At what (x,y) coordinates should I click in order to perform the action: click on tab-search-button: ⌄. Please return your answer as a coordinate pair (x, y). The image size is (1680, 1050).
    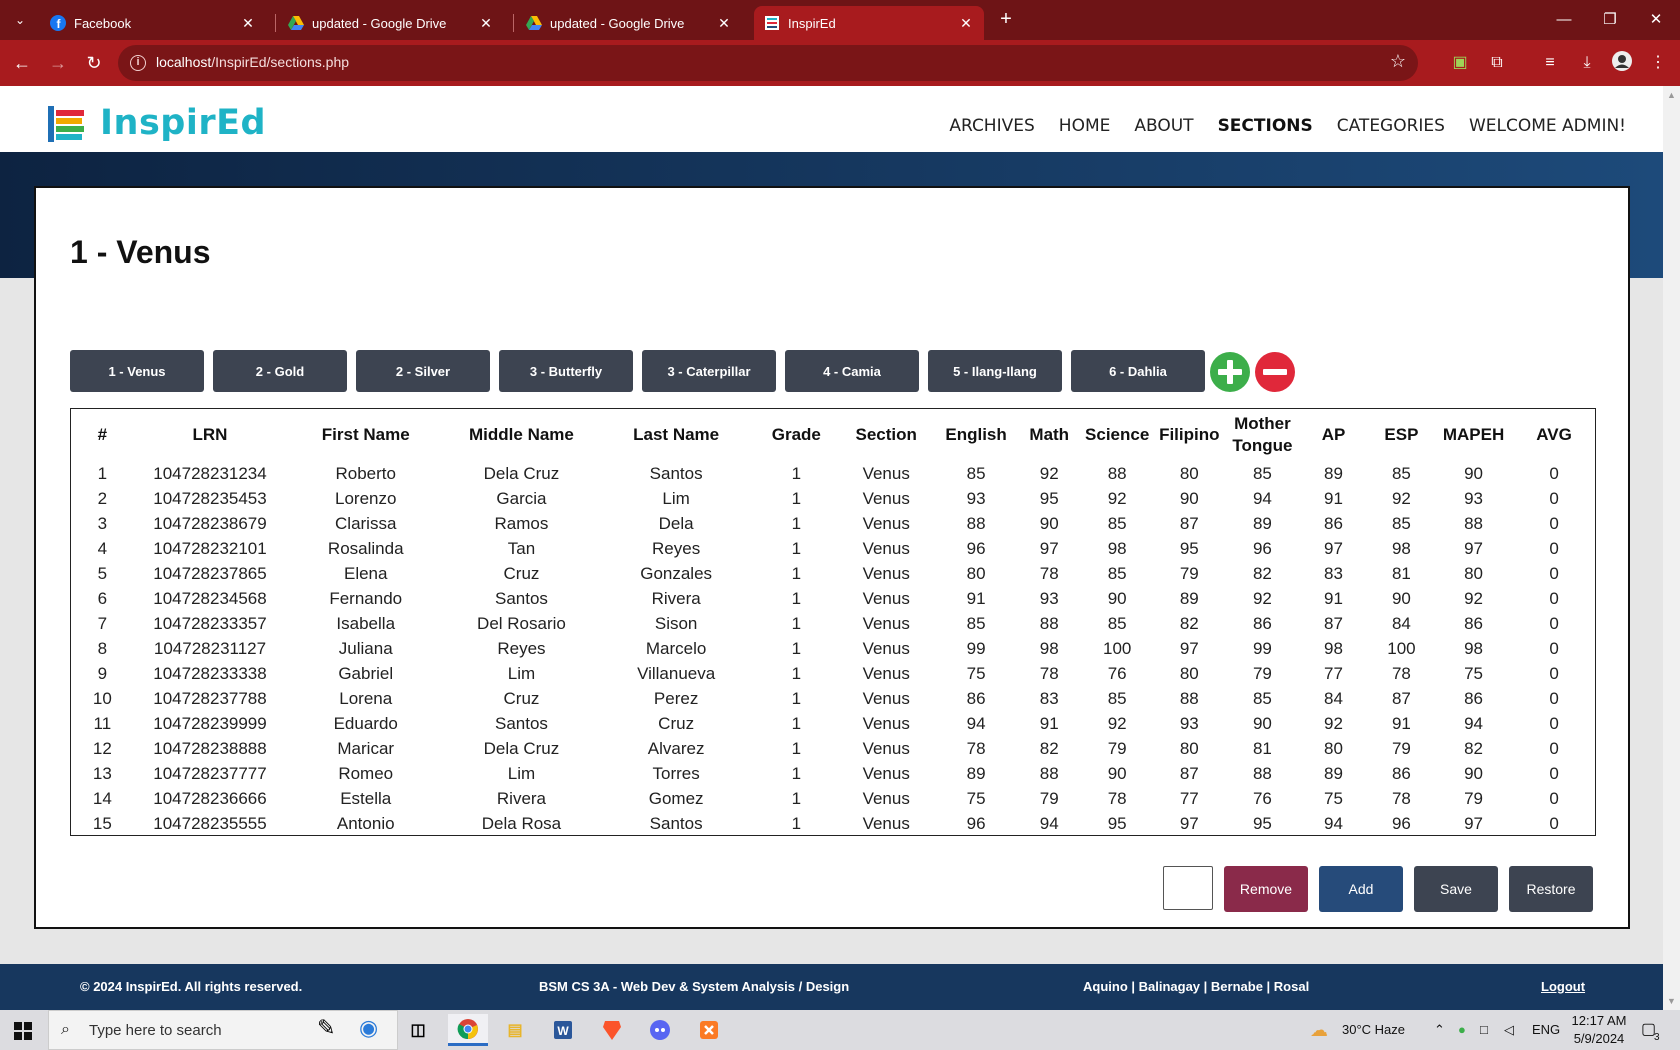
    Looking at the image, I should click on (20, 20).